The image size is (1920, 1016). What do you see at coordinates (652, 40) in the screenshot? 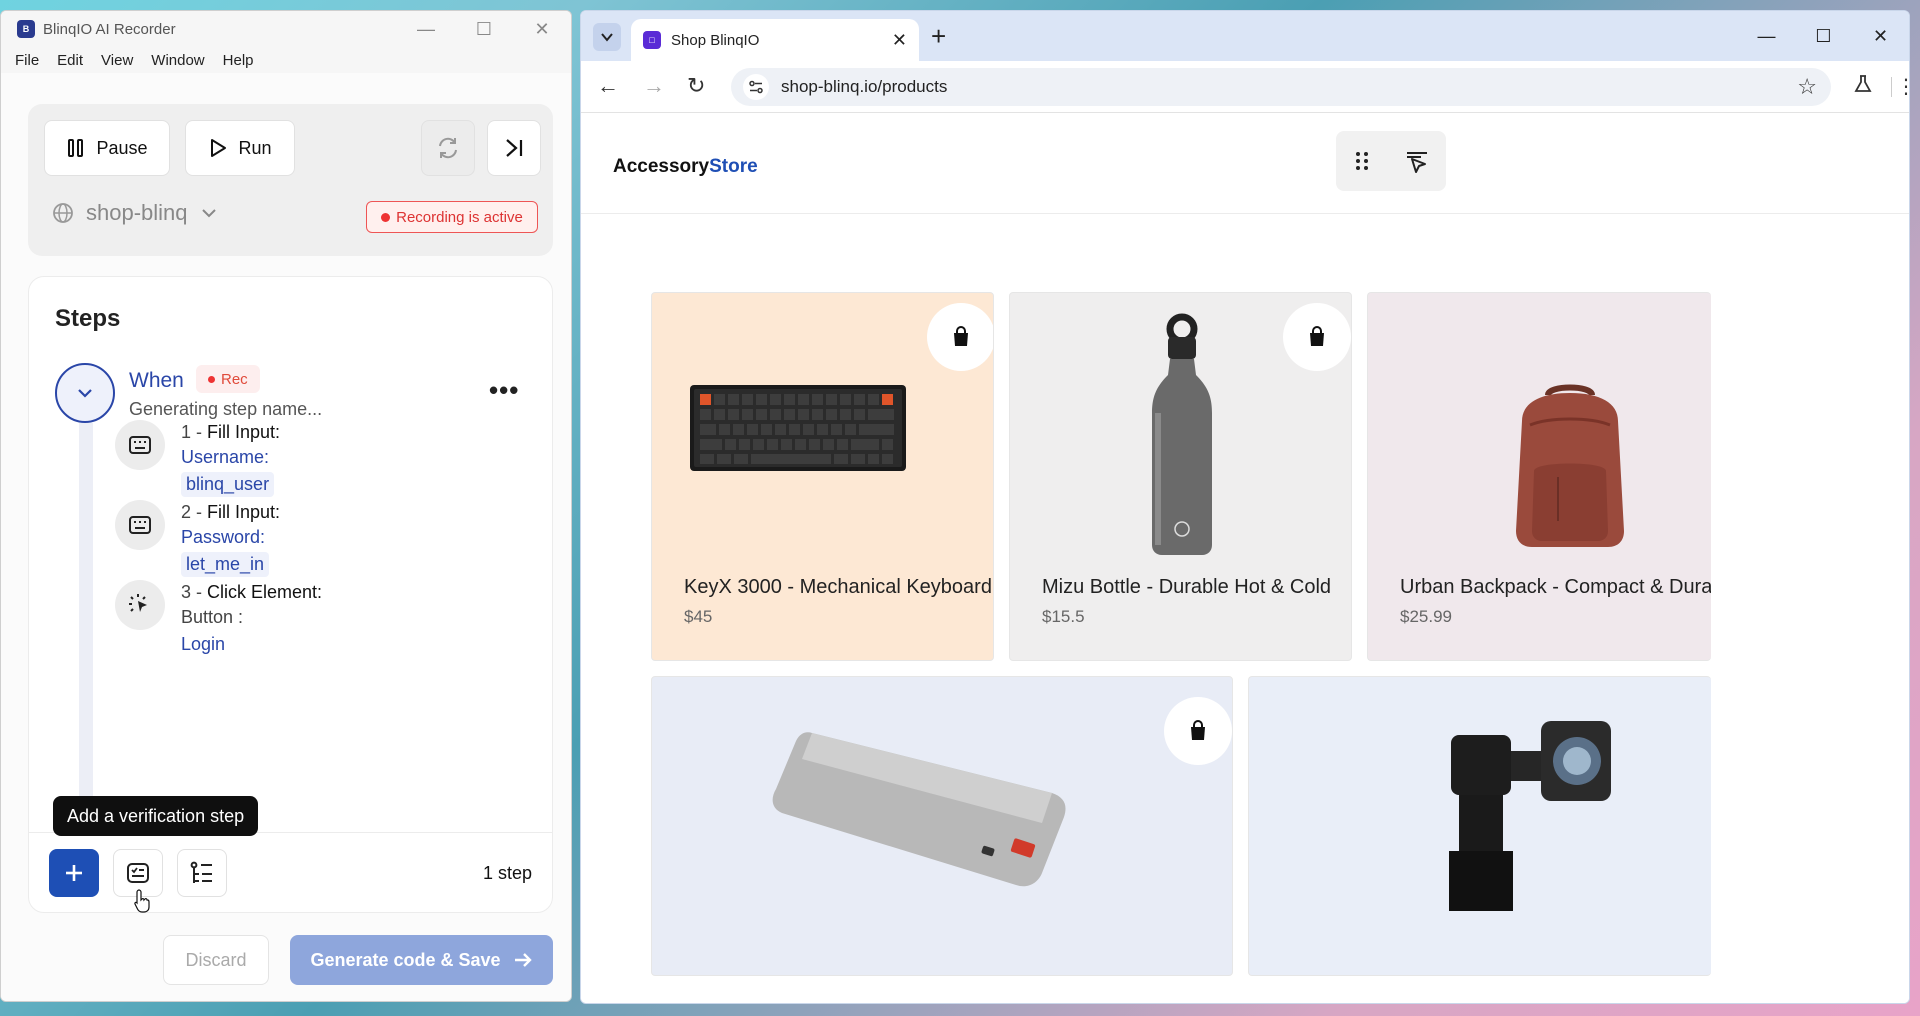
I see `favicon-icon: □` at bounding box center [652, 40].